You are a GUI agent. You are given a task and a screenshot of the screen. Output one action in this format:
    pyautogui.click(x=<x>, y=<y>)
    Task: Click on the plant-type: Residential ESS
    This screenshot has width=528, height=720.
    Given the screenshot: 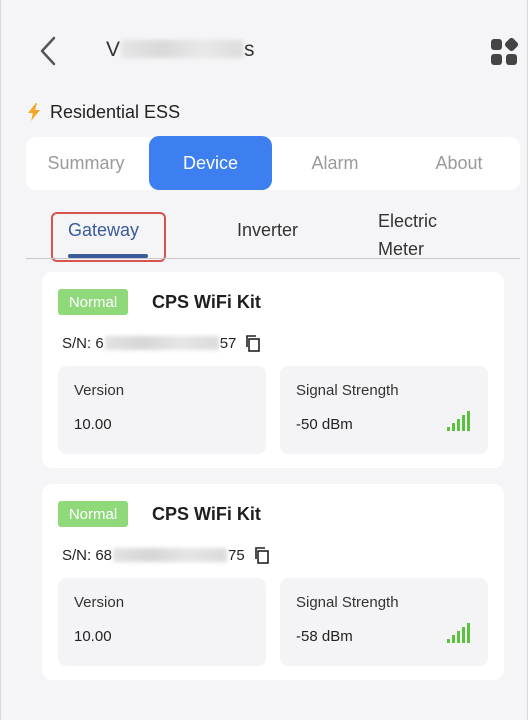 What is the action you would take?
    pyautogui.click(x=103, y=112)
    